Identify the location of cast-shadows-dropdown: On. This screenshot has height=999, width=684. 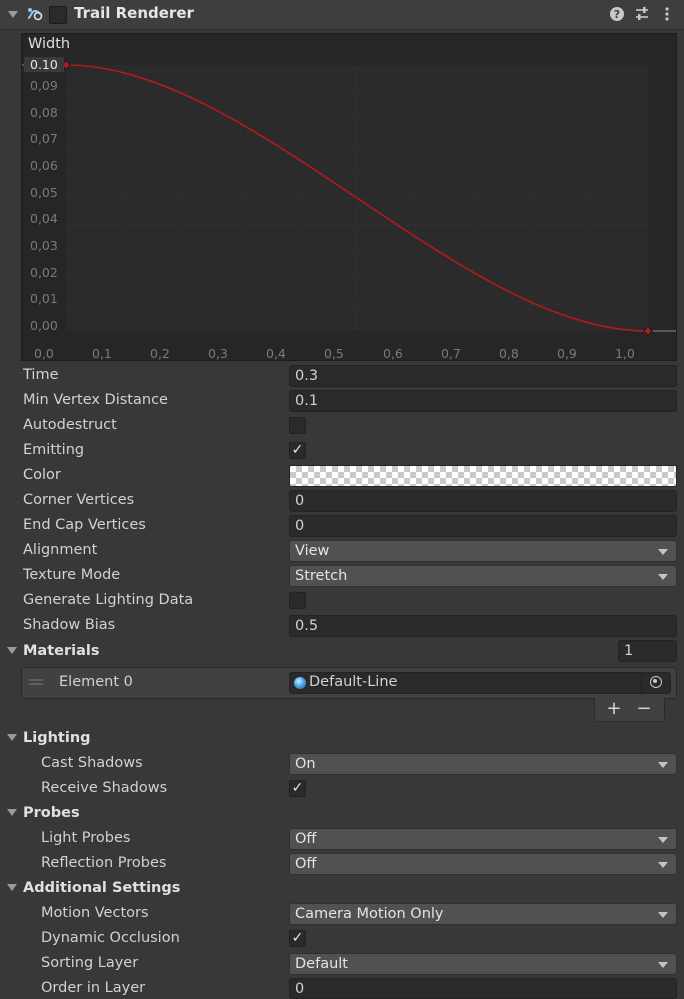
(483, 764).